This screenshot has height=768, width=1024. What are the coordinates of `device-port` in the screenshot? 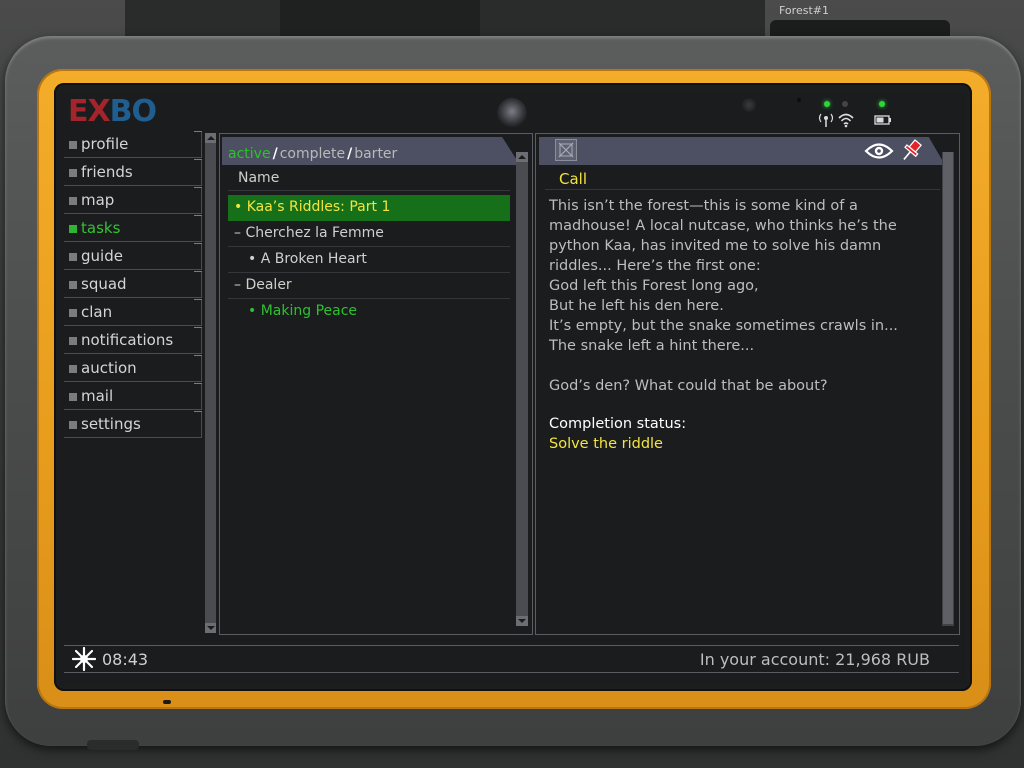 It's located at (167, 702).